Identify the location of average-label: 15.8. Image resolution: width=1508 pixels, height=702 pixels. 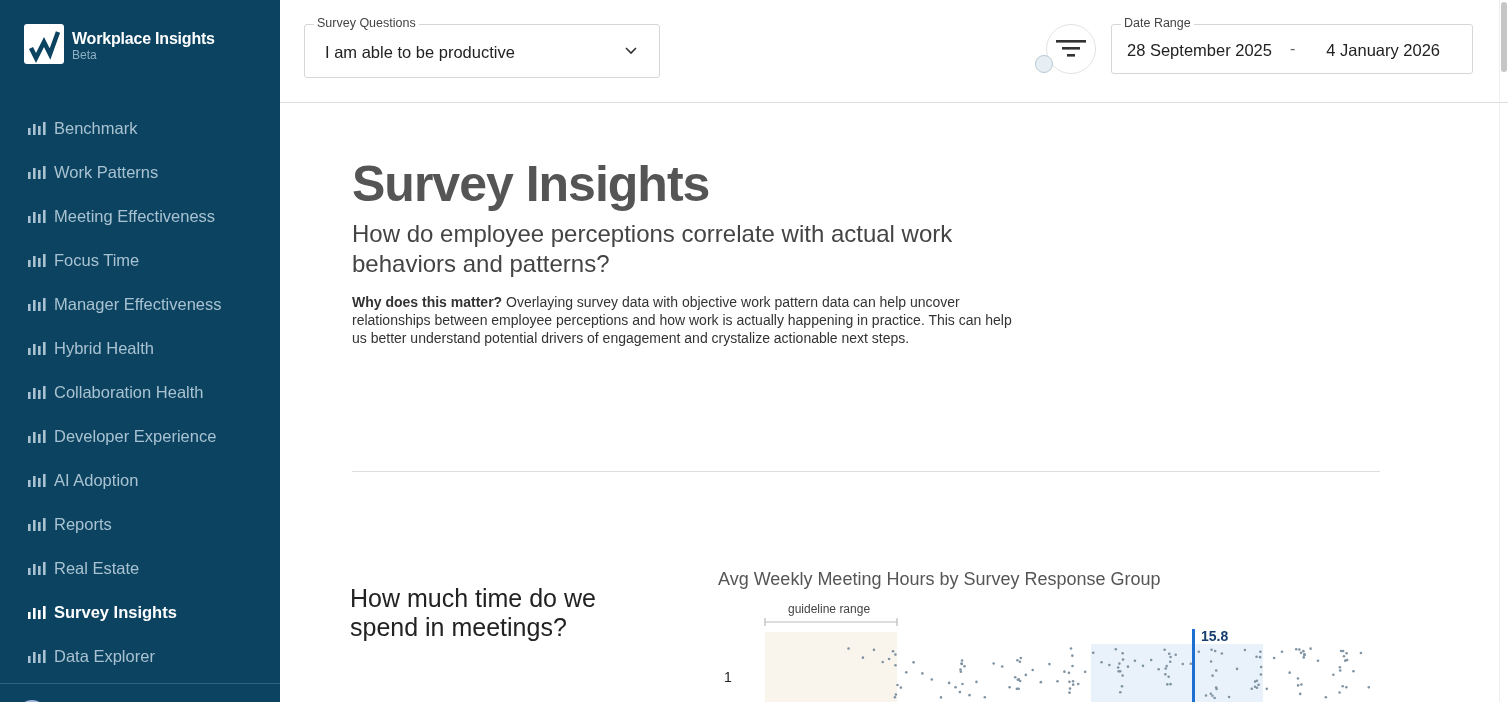
(1215, 636).